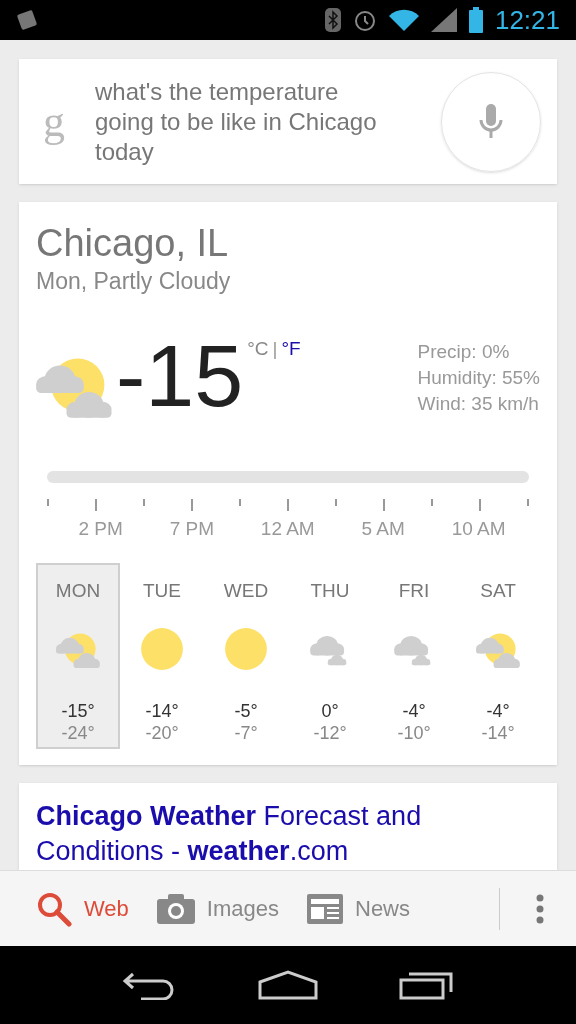  I want to click on low-temperature: -14°, so click(498, 732).